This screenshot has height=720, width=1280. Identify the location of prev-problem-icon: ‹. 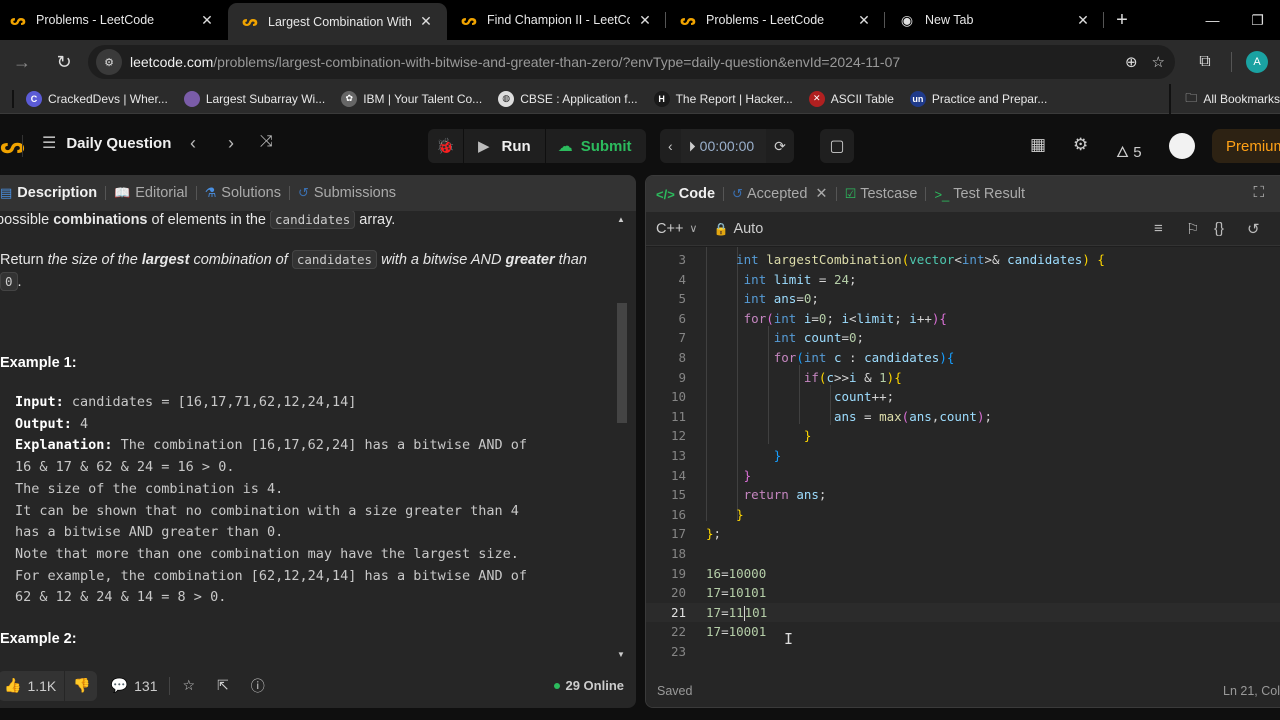
(193, 143).